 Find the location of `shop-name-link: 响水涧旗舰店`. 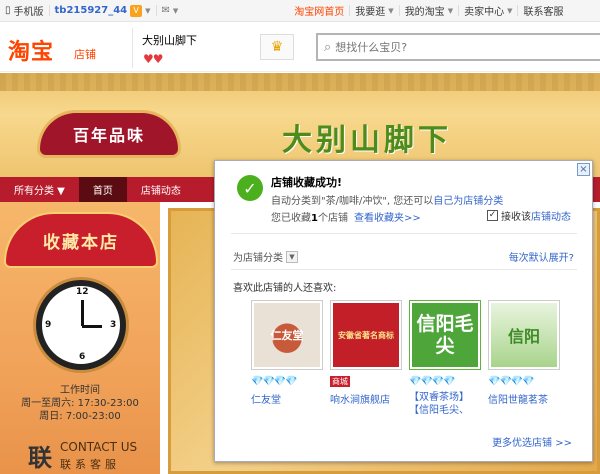

shop-name-link: 响水涧旗舰店 is located at coordinates (366, 398).